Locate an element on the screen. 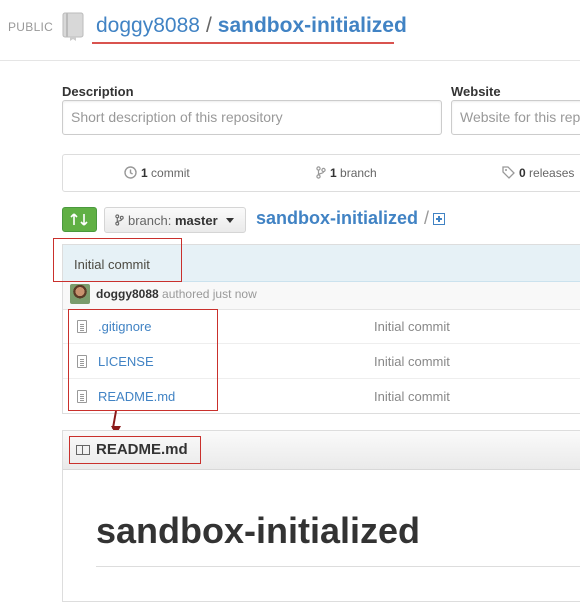 This screenshot has height=610, width=580. readme-divider is located at coordinates (338, 566).